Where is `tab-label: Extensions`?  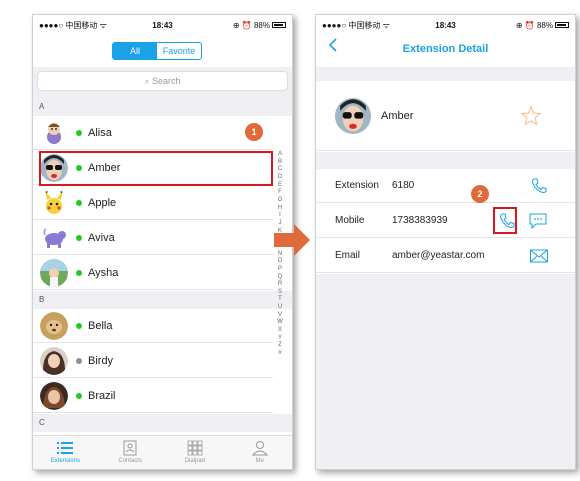
tab-label: Extensions is located at coordinates (65, 461).